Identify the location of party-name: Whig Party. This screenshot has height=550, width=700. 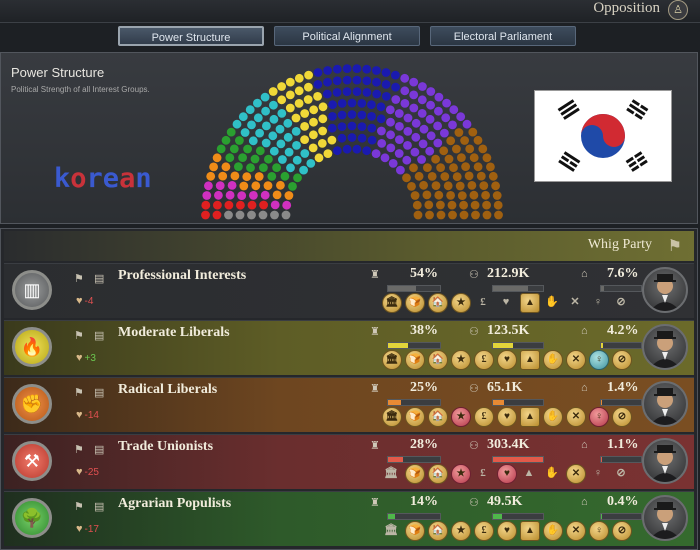
(619, 244).